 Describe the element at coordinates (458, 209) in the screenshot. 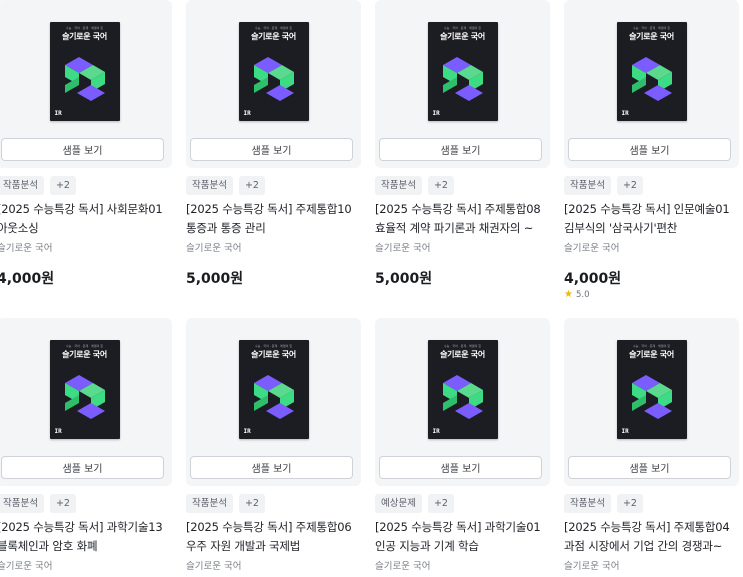

I see `product-title-line: [2025 수능특강 독서] 주제통합08` at that location.